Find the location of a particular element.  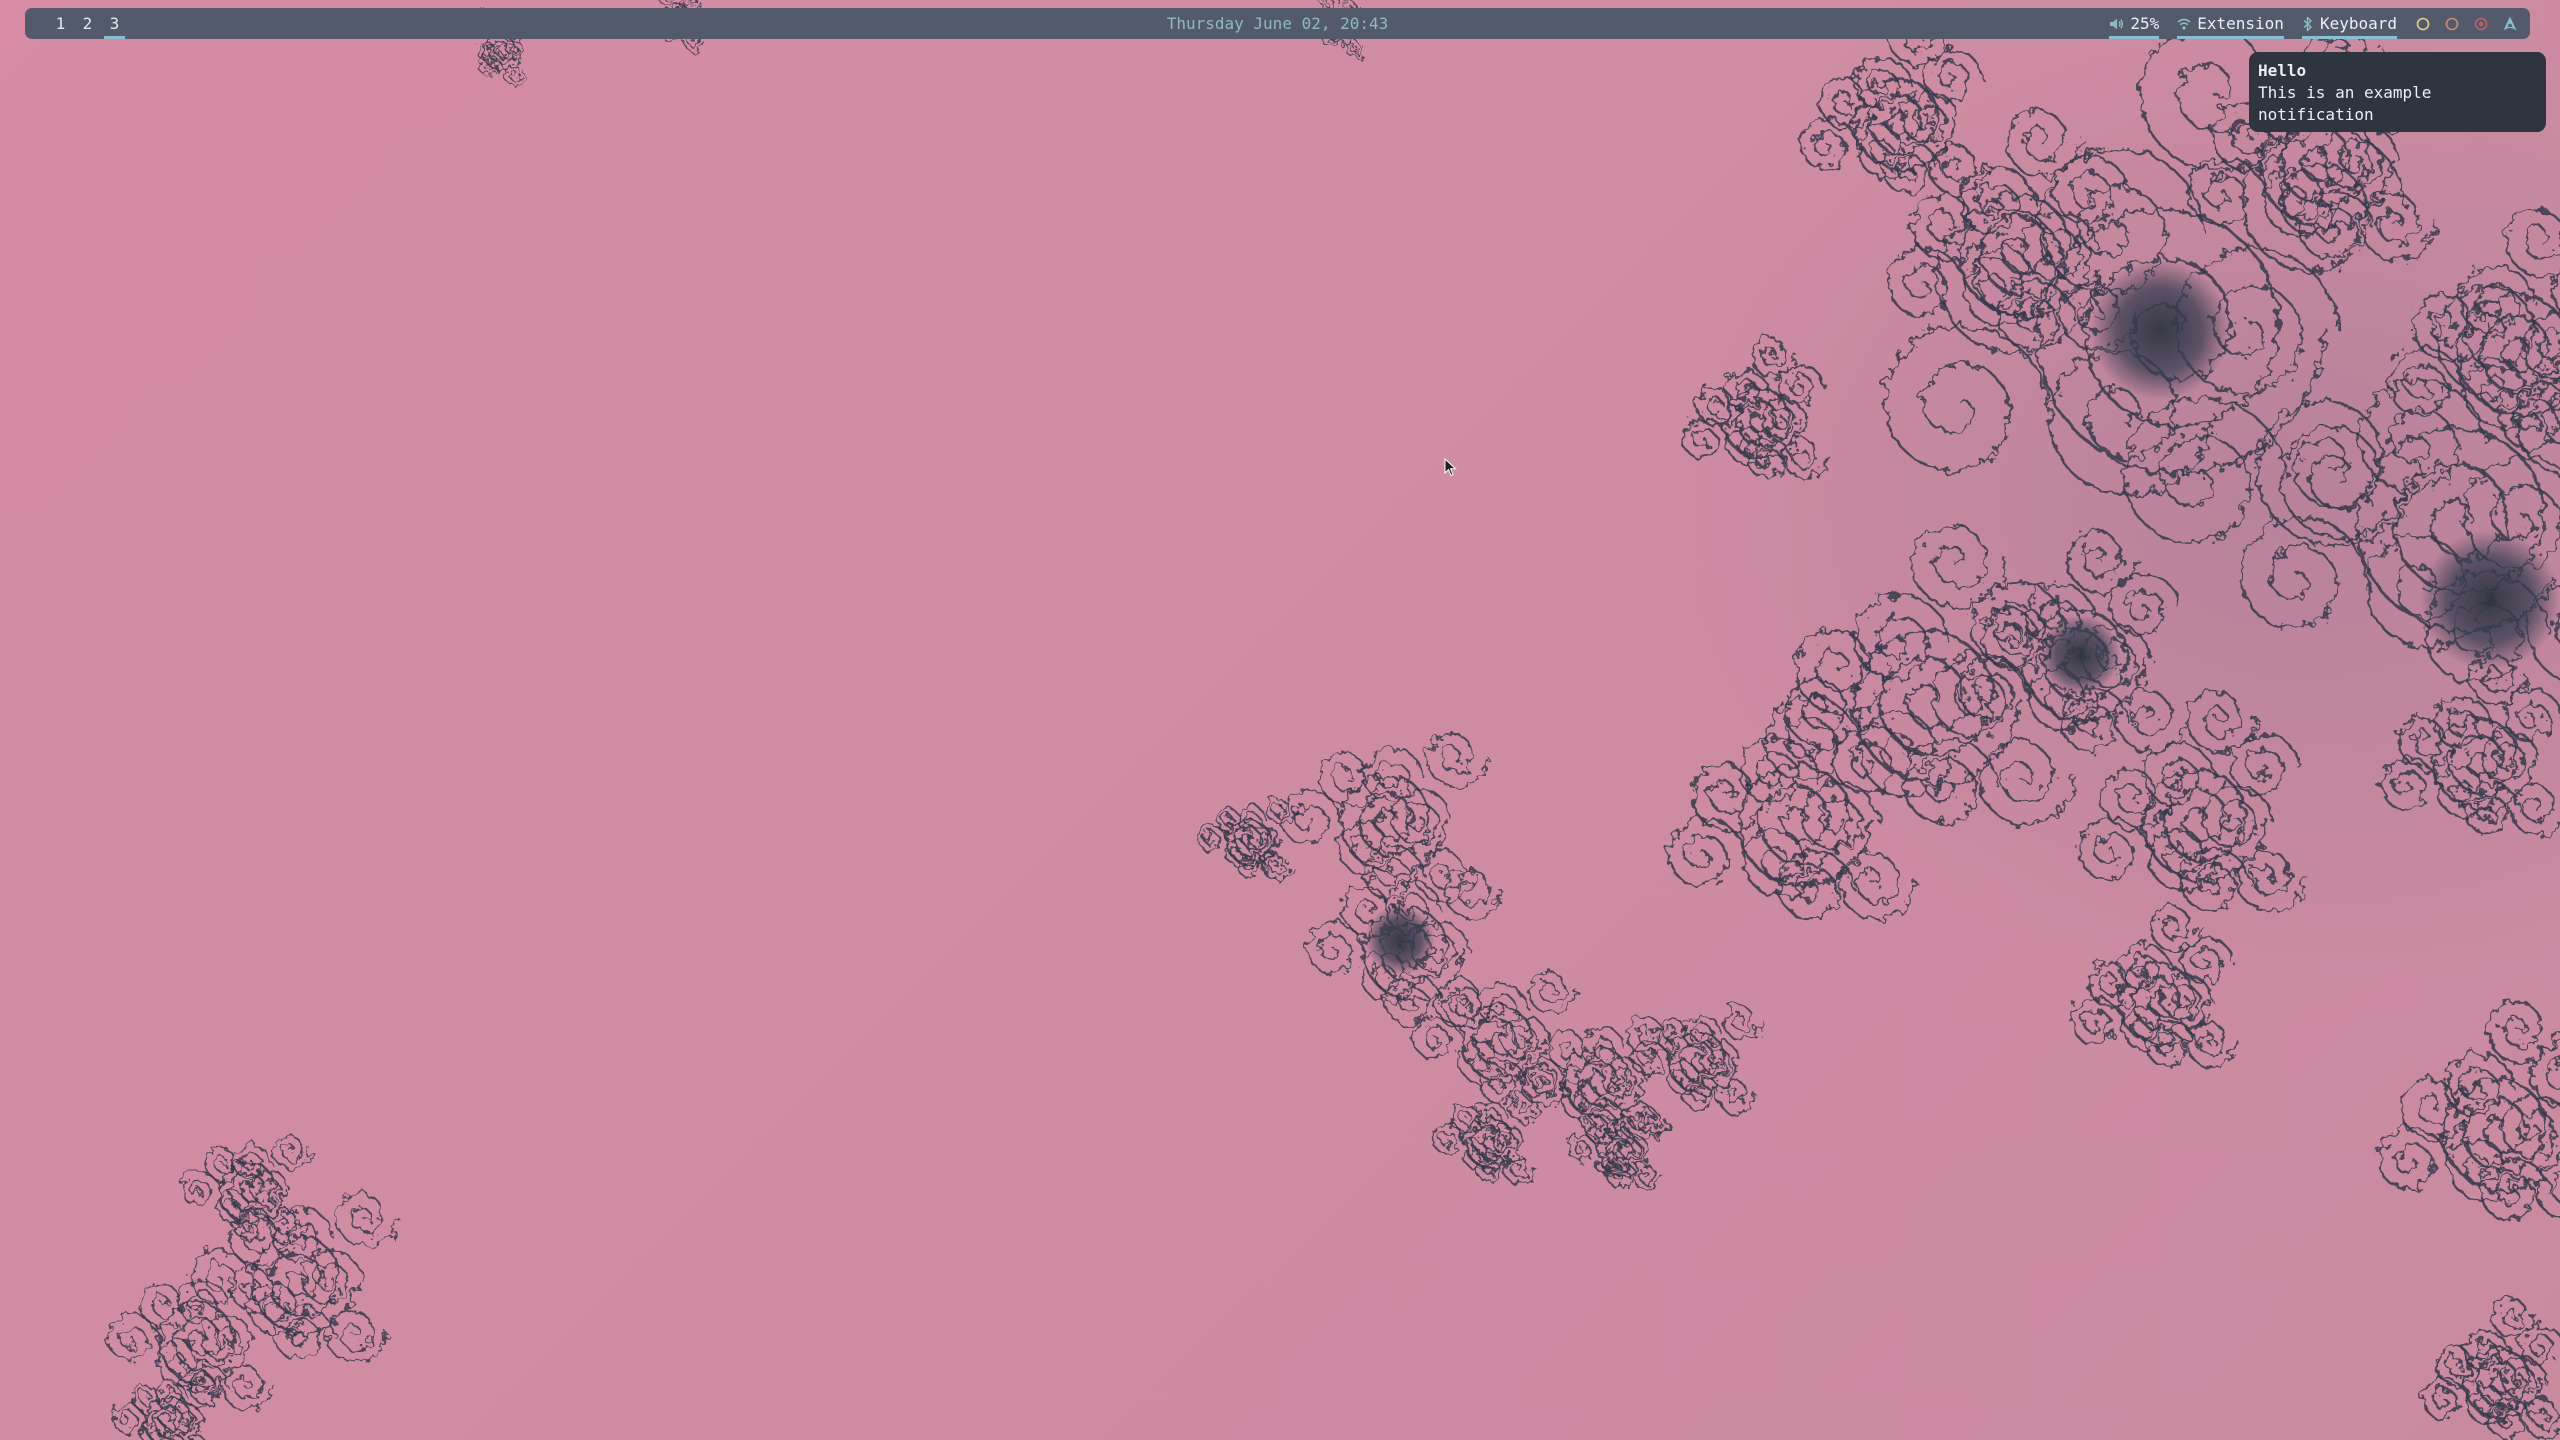

circle-orange-icon is located at coordinates (2452, 24).